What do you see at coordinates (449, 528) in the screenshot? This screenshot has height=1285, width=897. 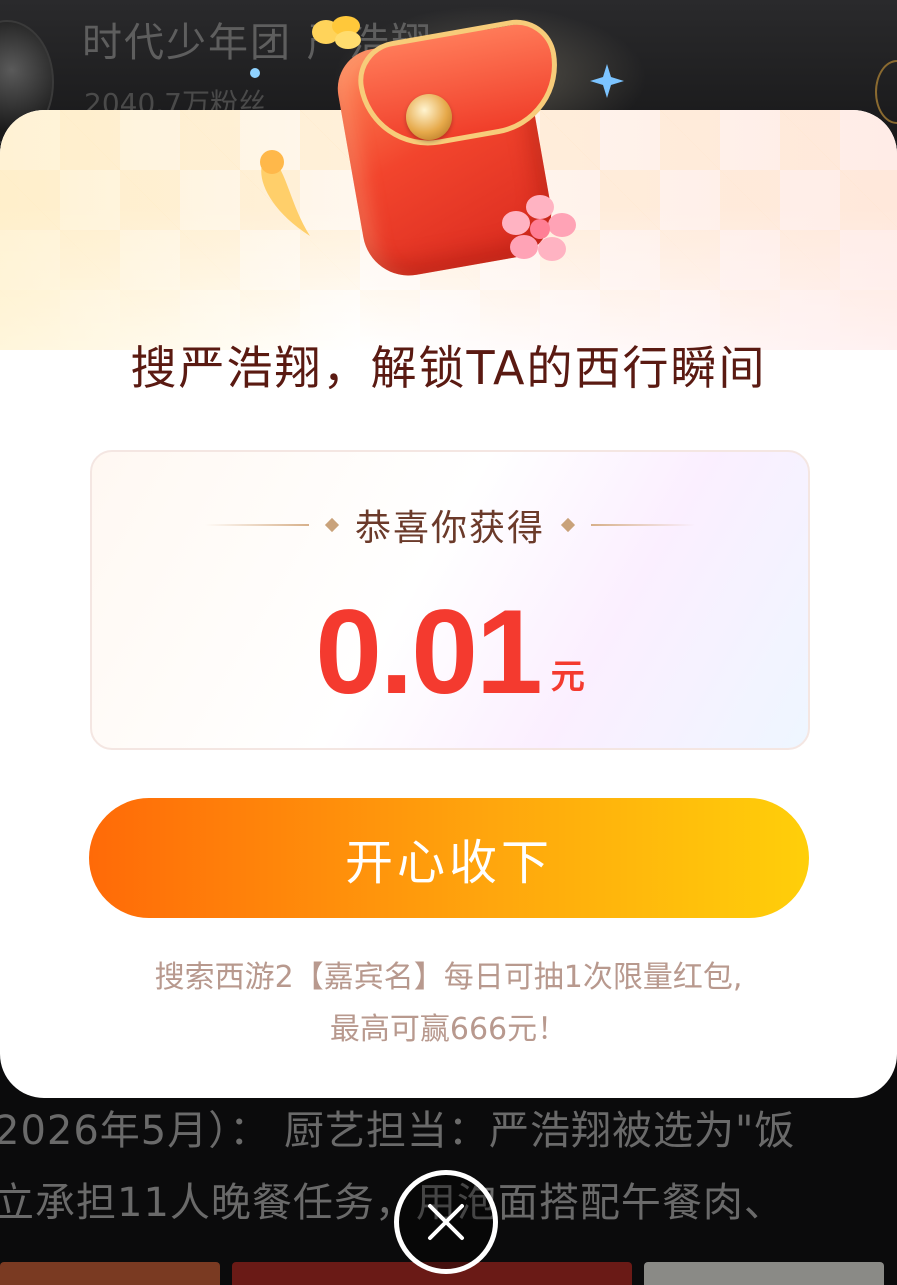 I see `congrats-label: 恭喜你获得` at bounding box center [449, 528].